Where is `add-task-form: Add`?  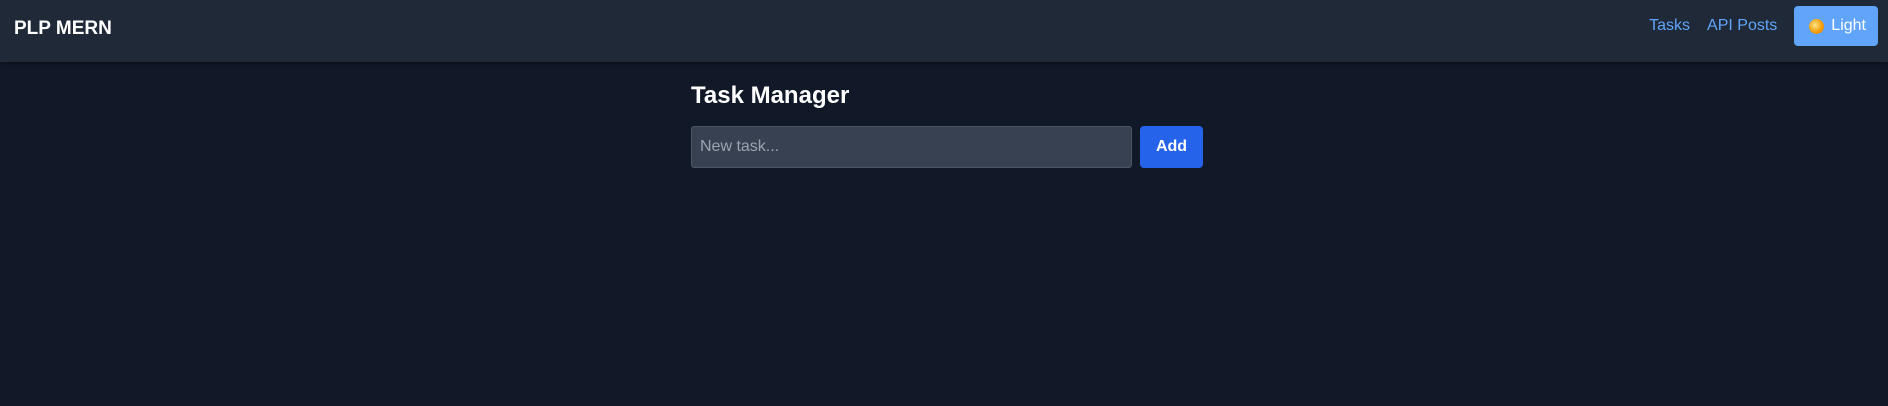 add-task-form: Add is located at coordinates (947, 147).